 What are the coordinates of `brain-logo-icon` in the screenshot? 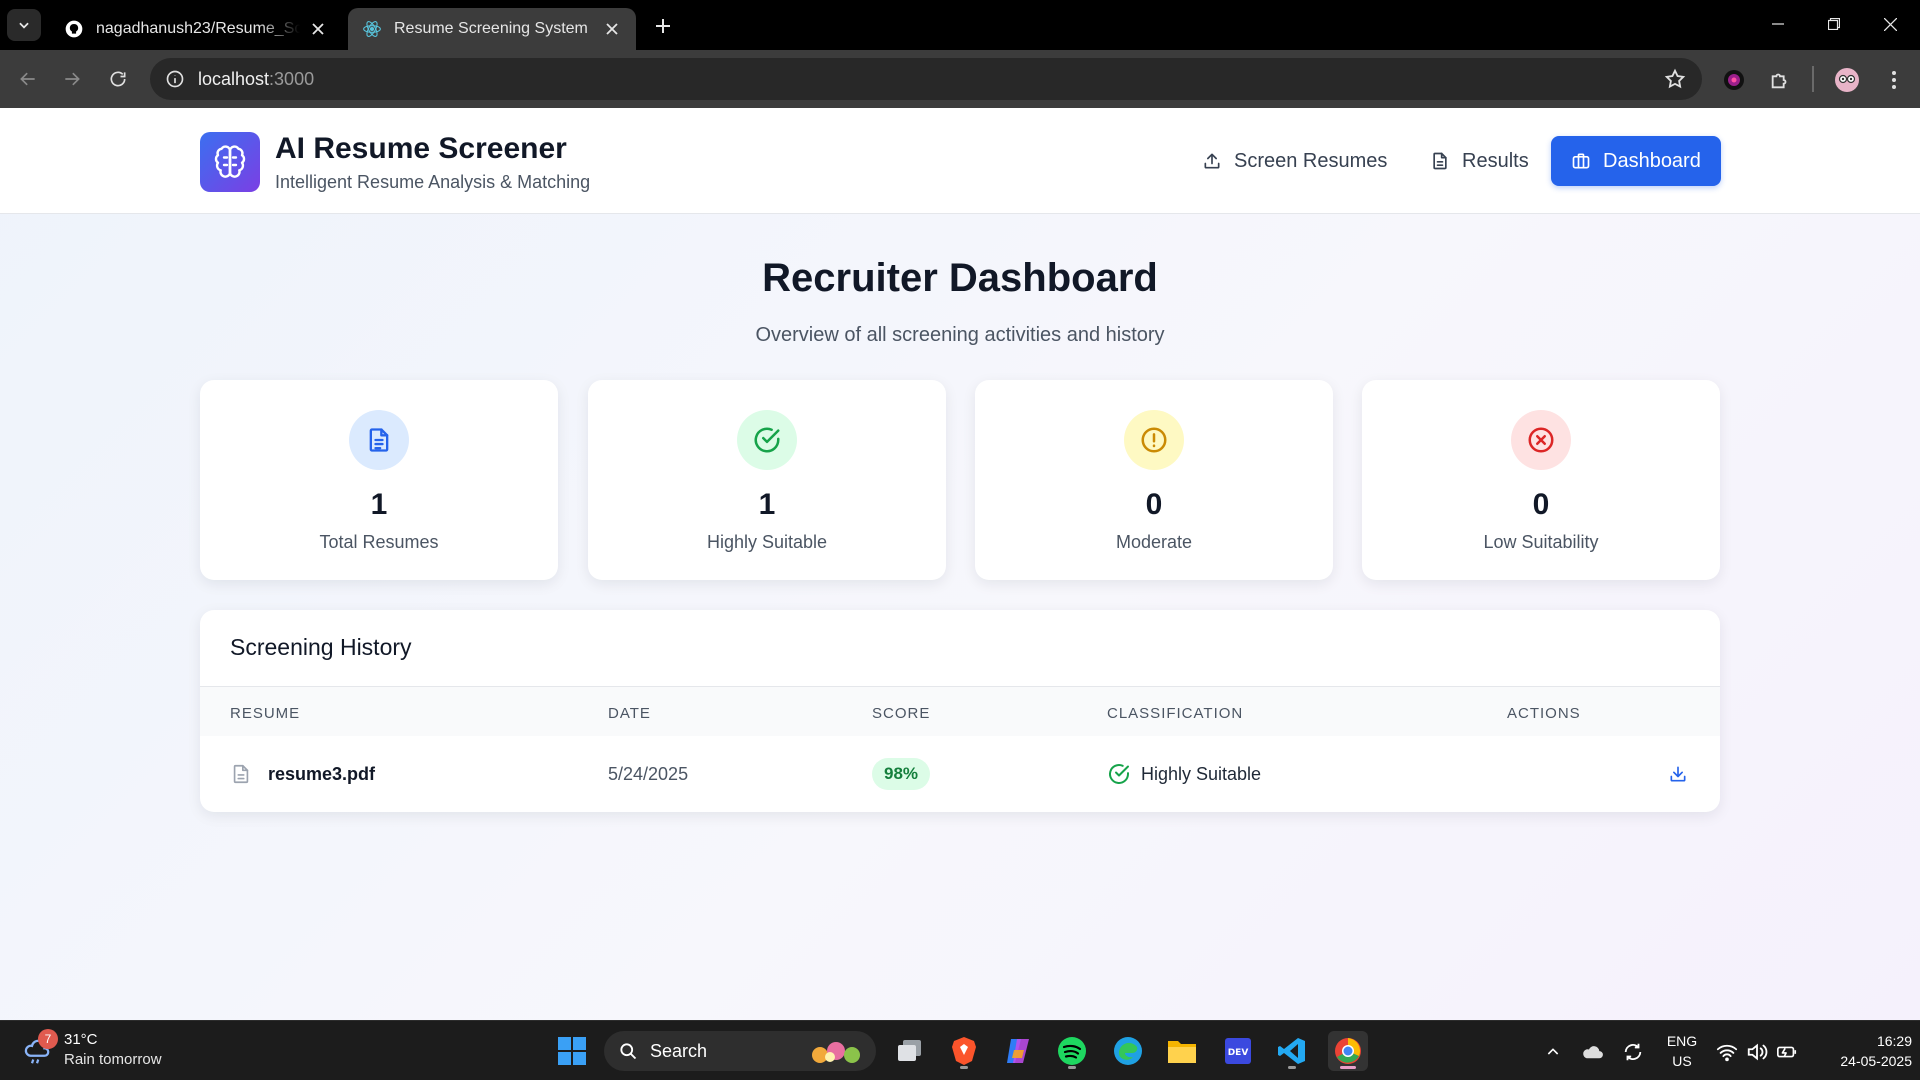 It's located at (230, 162).